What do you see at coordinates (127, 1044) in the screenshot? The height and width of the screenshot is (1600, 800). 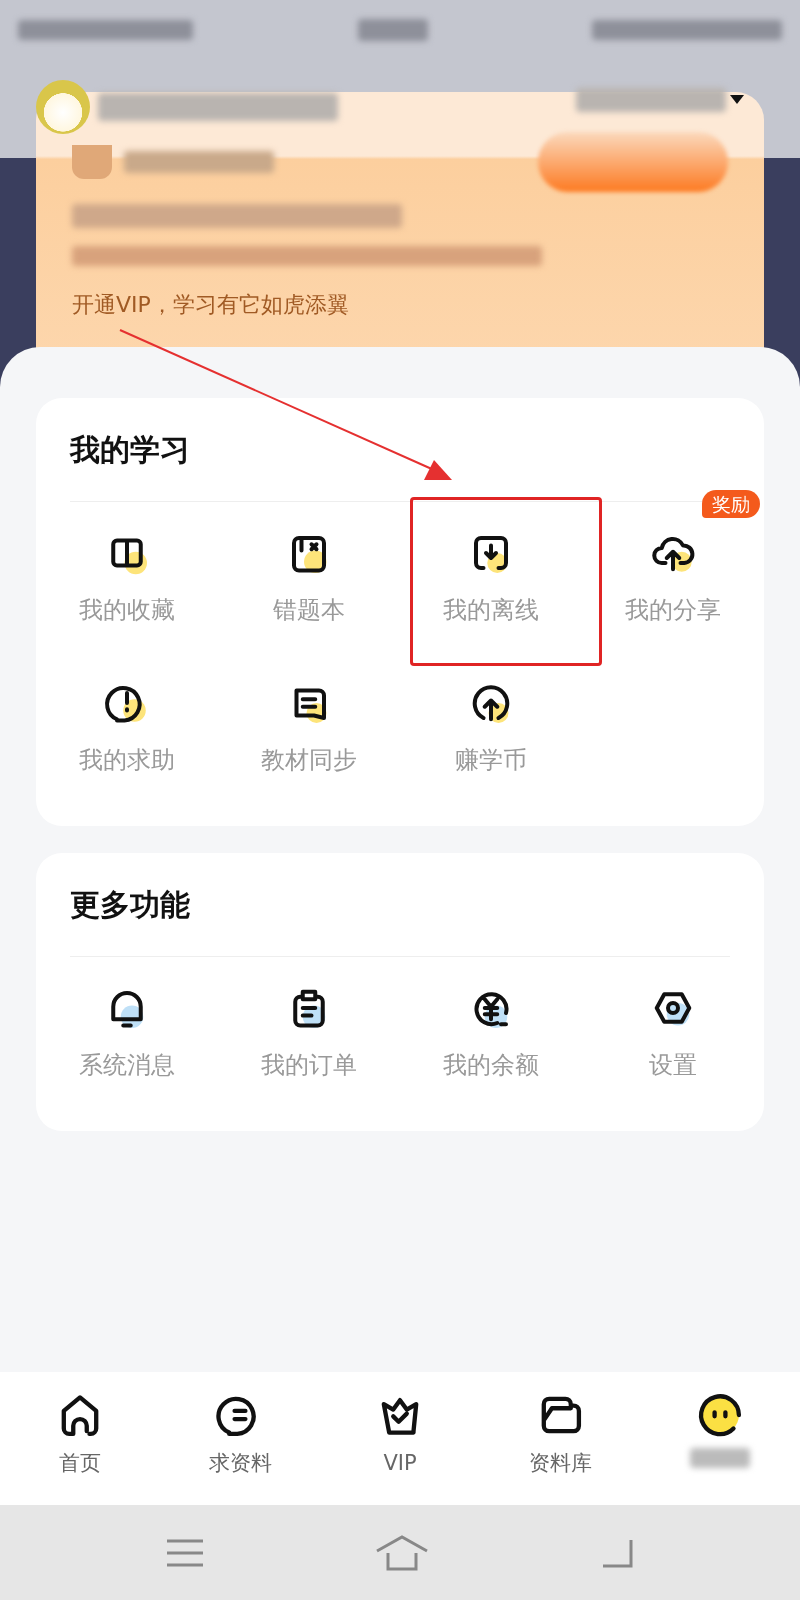 I see `menu-item: 系统消息` at bounding box center [127, 1044].